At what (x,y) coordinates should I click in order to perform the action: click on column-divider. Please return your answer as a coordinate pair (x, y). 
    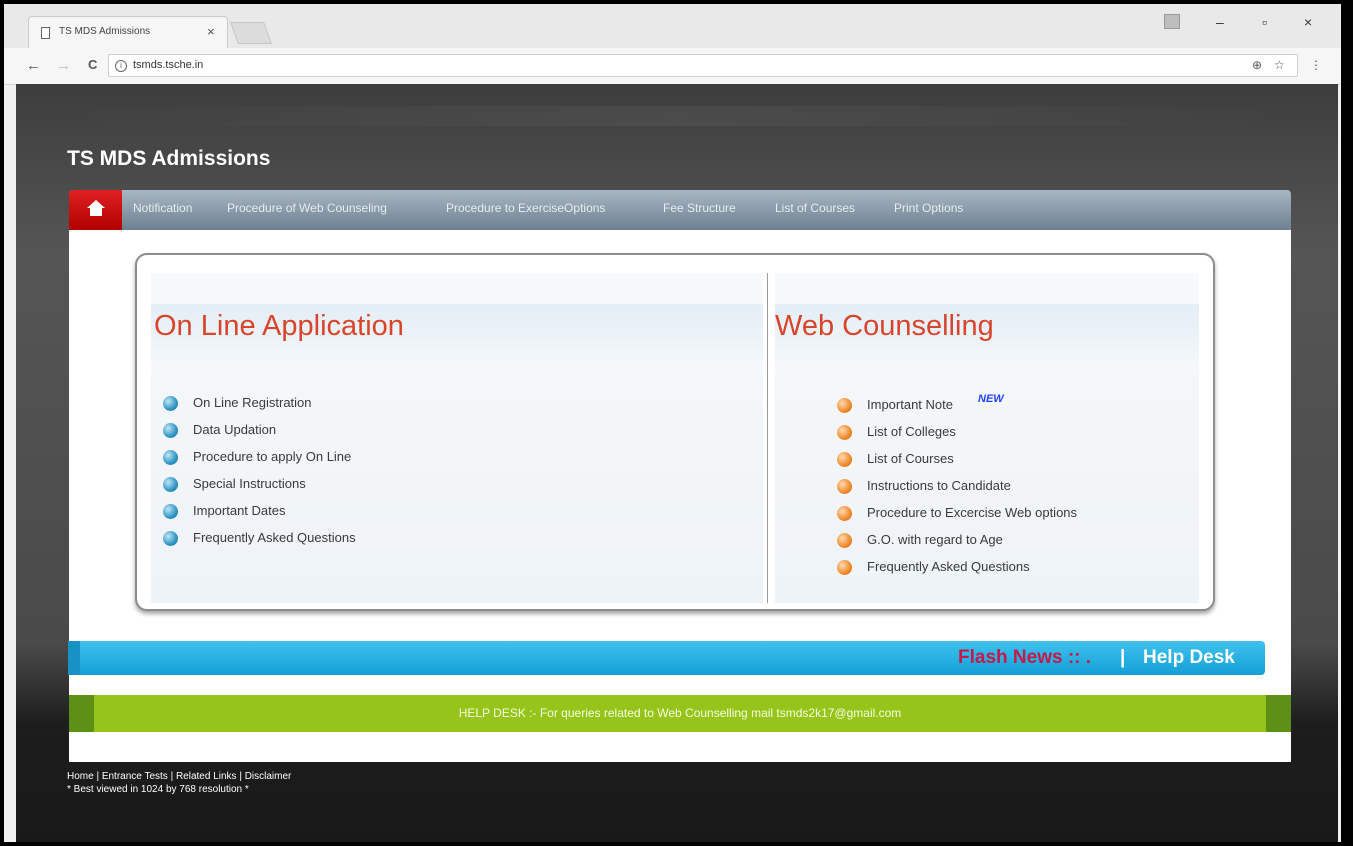
    Looking at the image, I should click on (767, 438).